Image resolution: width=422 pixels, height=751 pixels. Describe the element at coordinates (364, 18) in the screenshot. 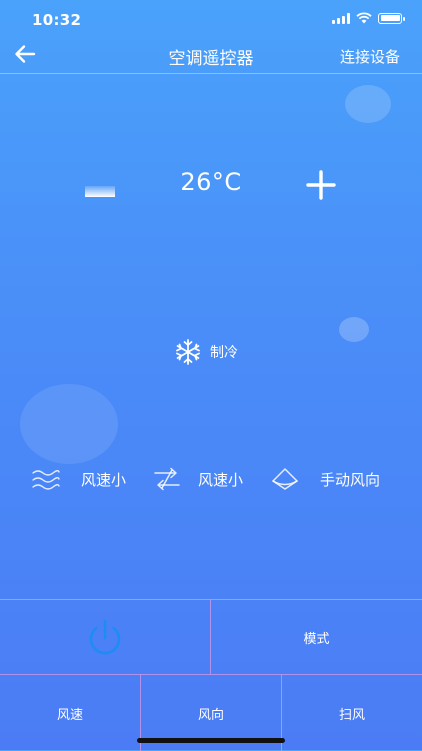

I see `wifi-icon` at that location.